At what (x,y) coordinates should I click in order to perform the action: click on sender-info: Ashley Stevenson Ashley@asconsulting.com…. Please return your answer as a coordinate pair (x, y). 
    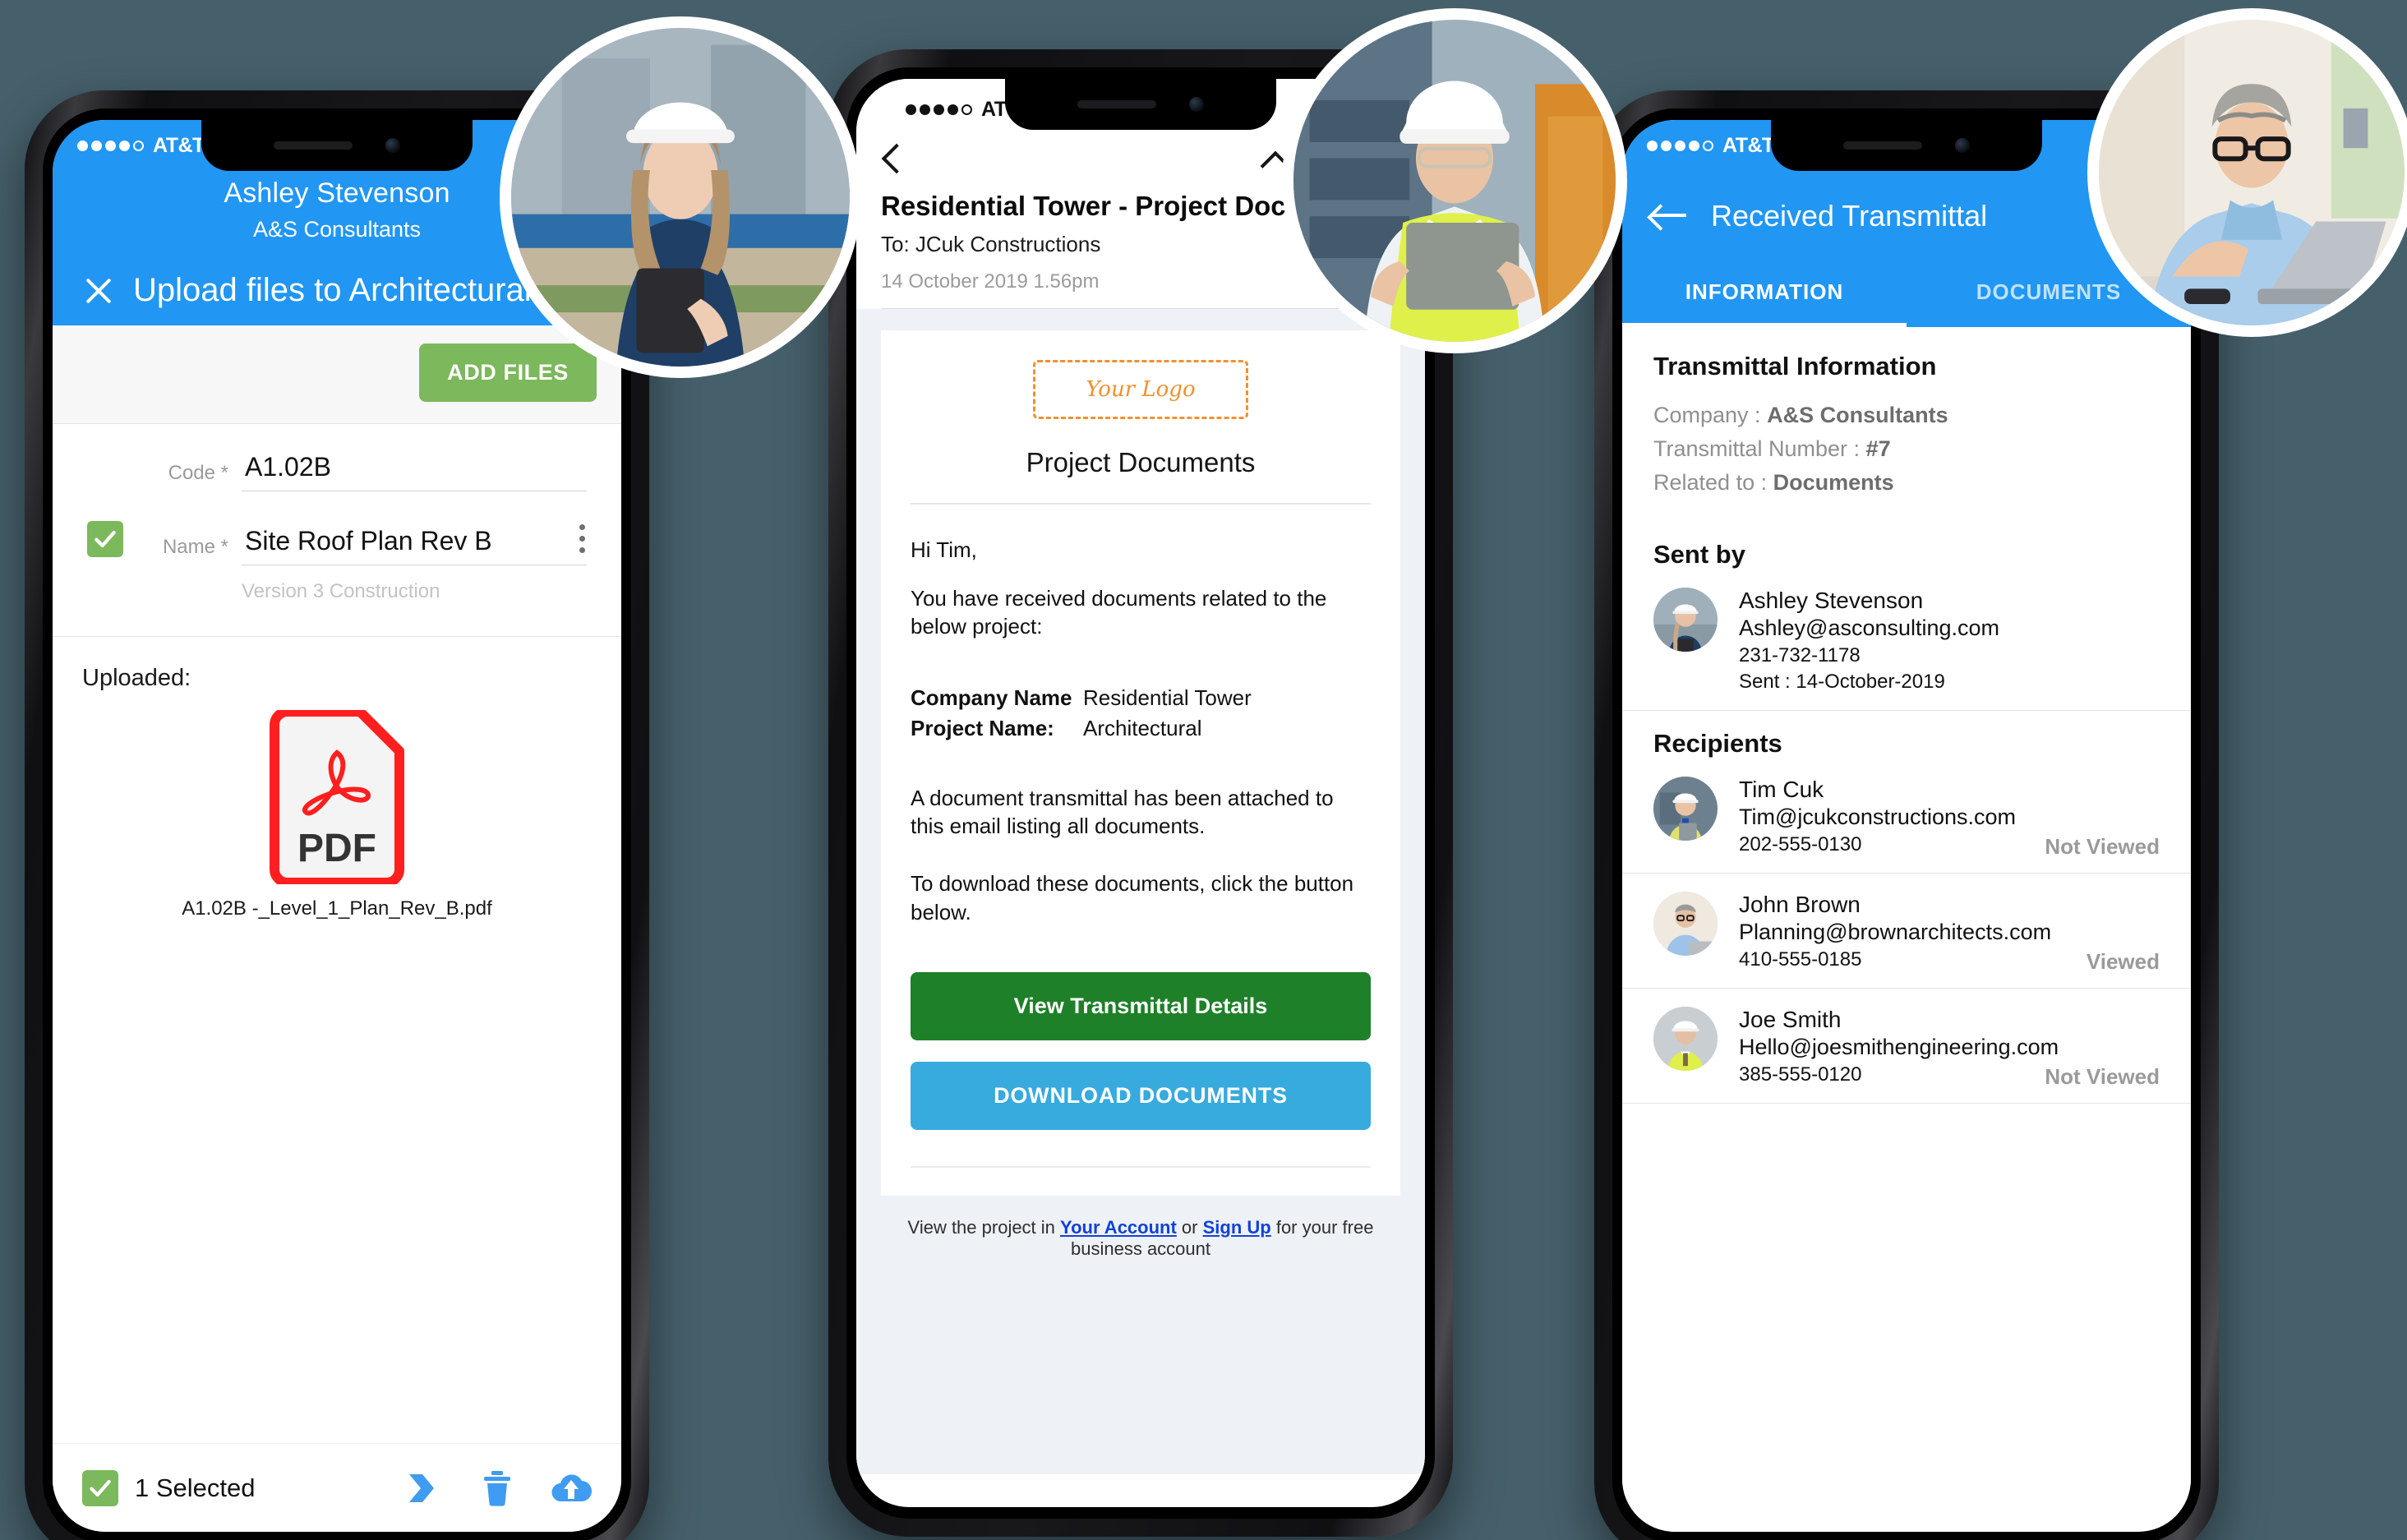
    Looking at the image, I should click on (1949, 641).